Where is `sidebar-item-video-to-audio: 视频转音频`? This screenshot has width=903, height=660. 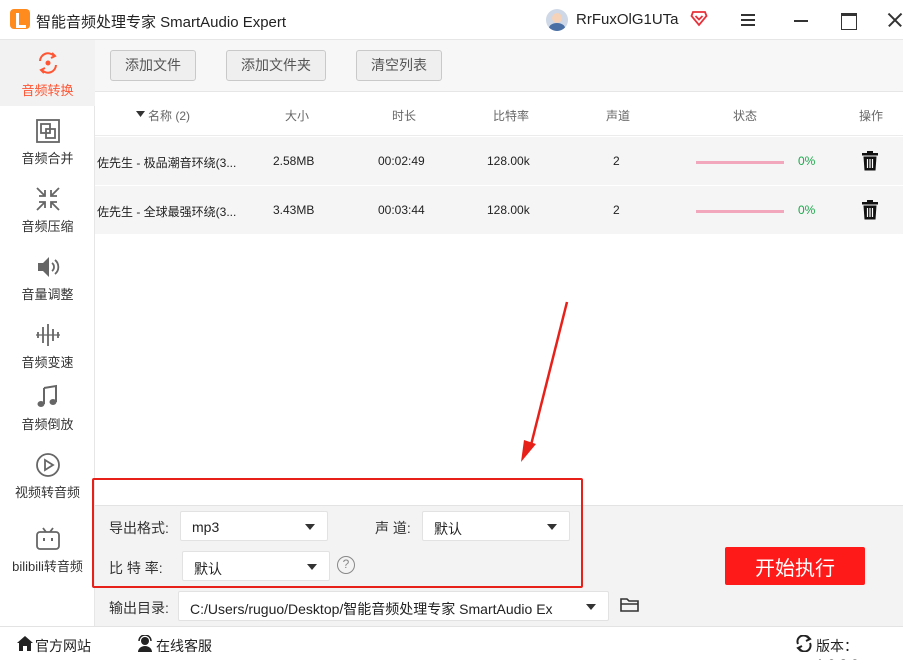 sidebar-item-video-to-audio: 视频转音频 is located at coordinates (47, 475).